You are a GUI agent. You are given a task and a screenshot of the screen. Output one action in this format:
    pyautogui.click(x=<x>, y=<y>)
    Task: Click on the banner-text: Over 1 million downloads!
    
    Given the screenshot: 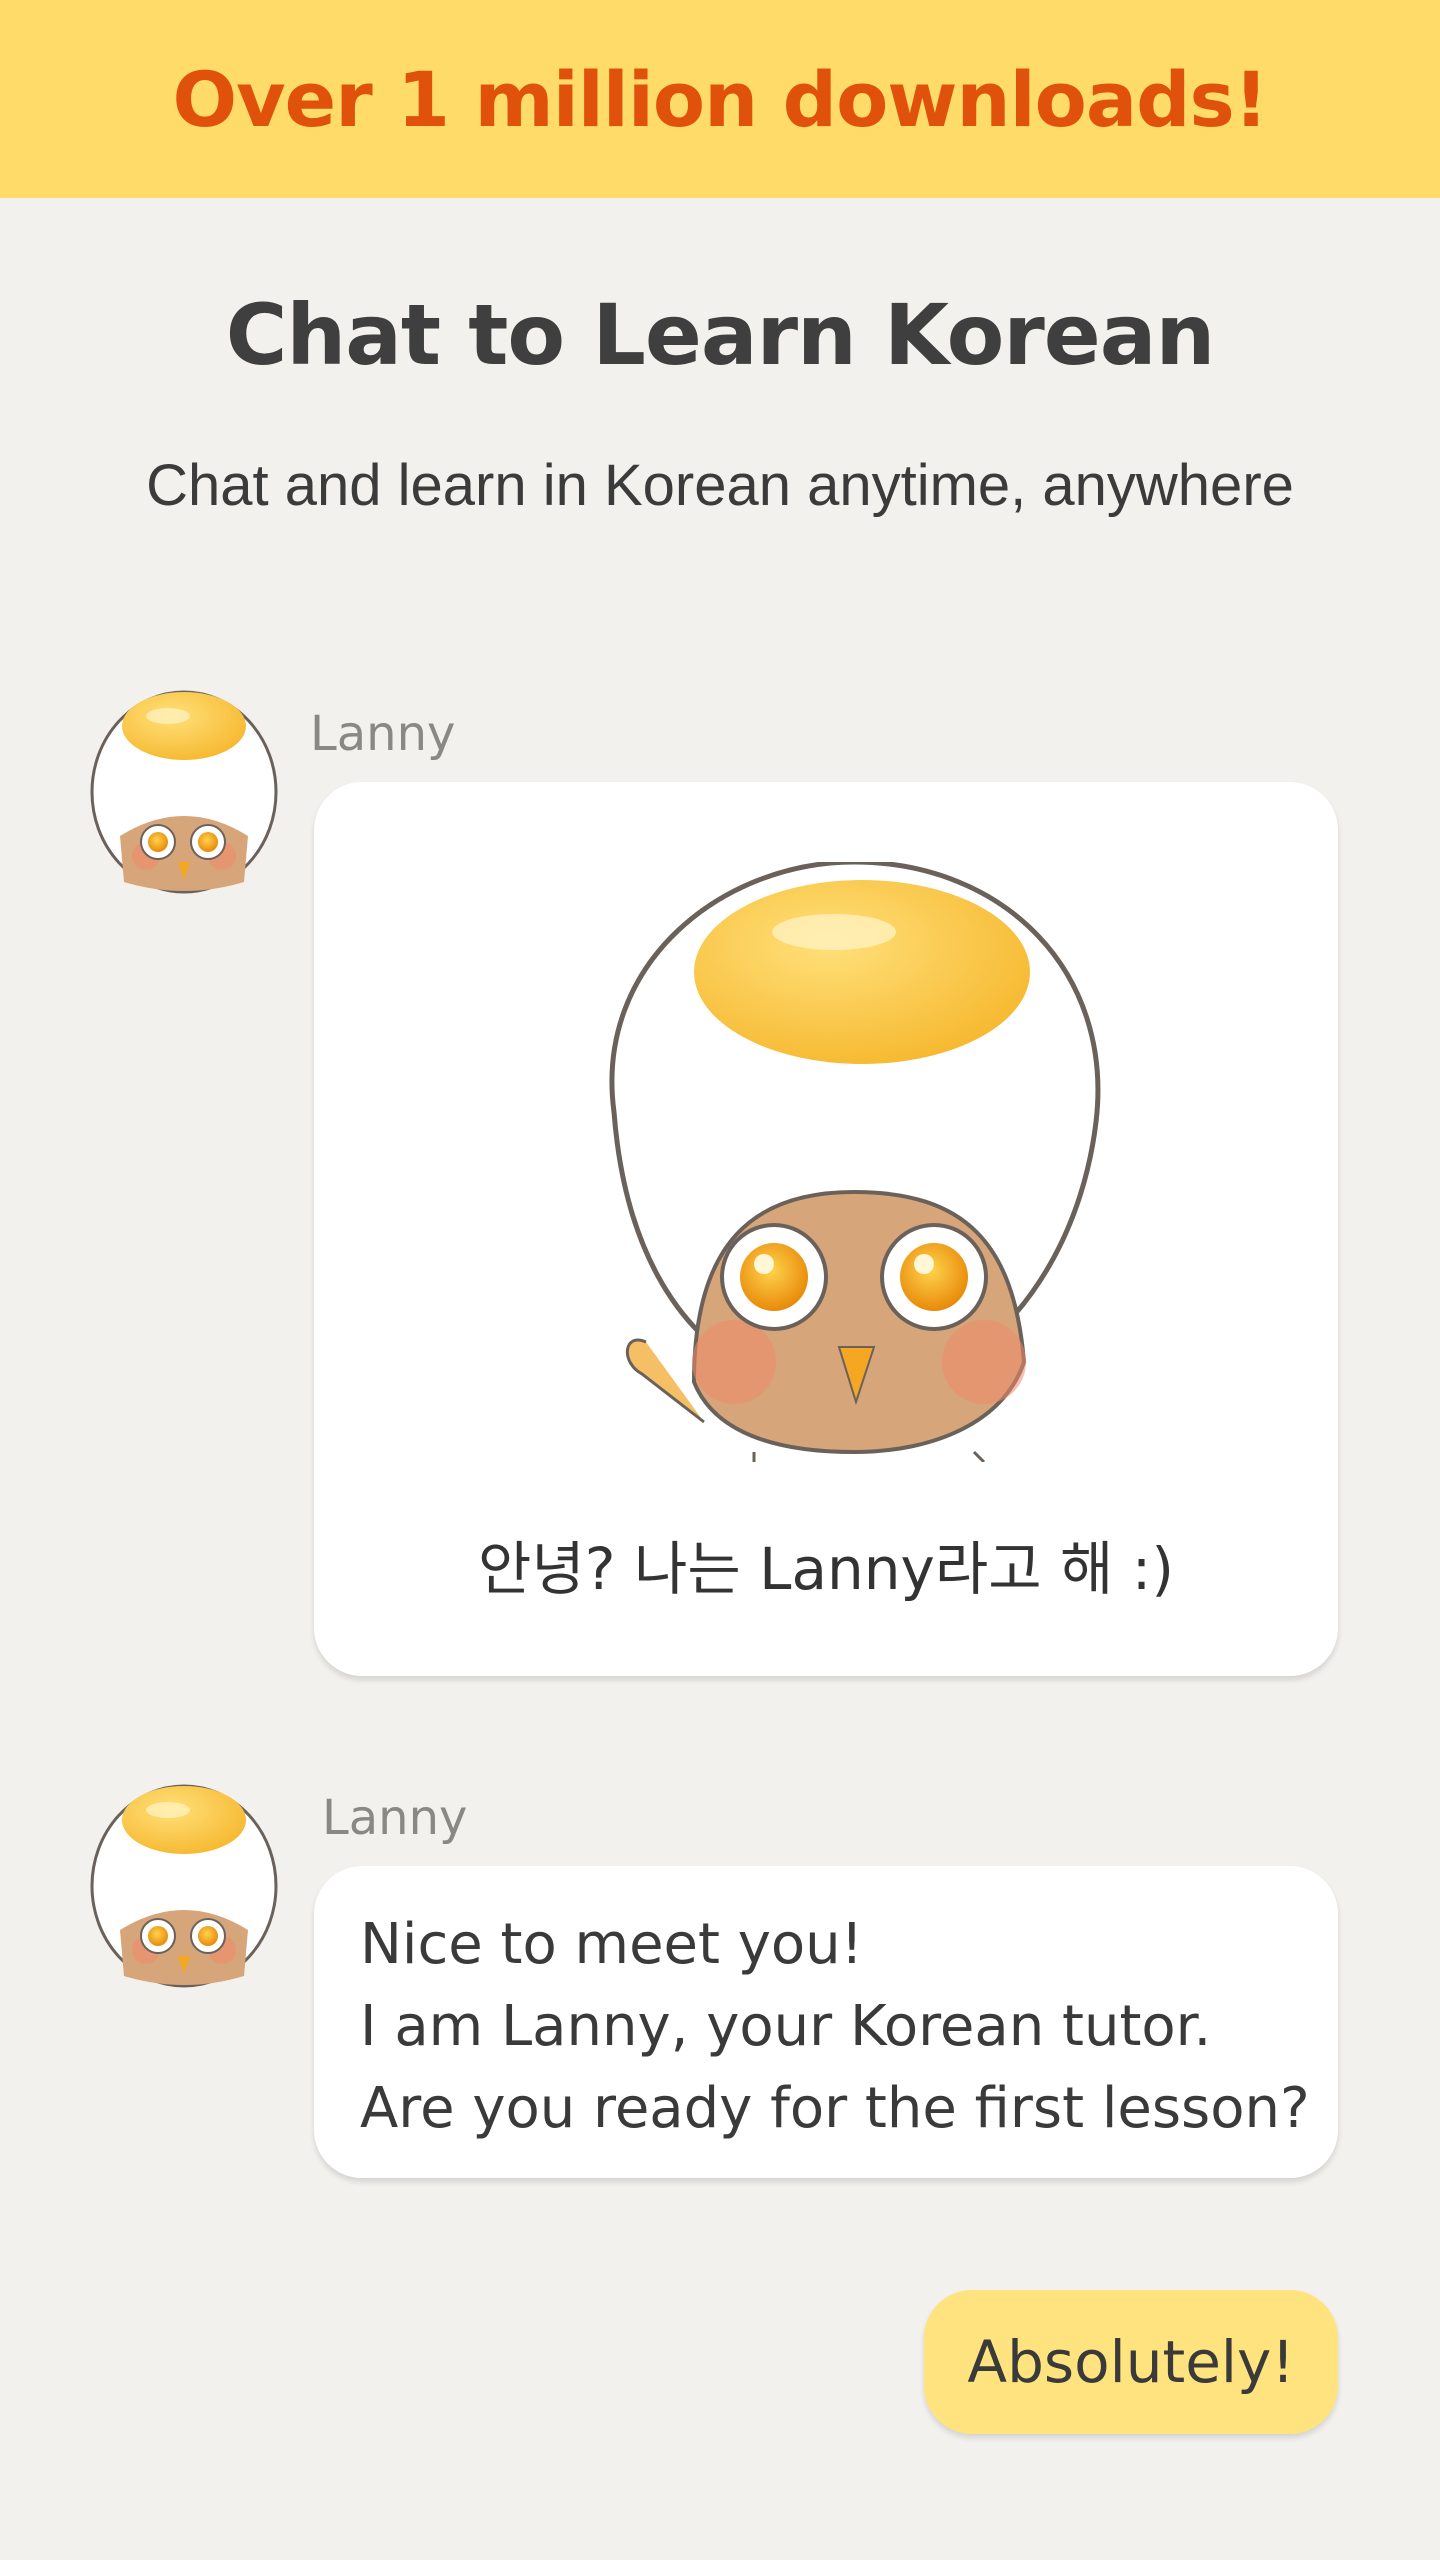 What is the action you would take?
    pyautogui.click(x=720, y=99)
    